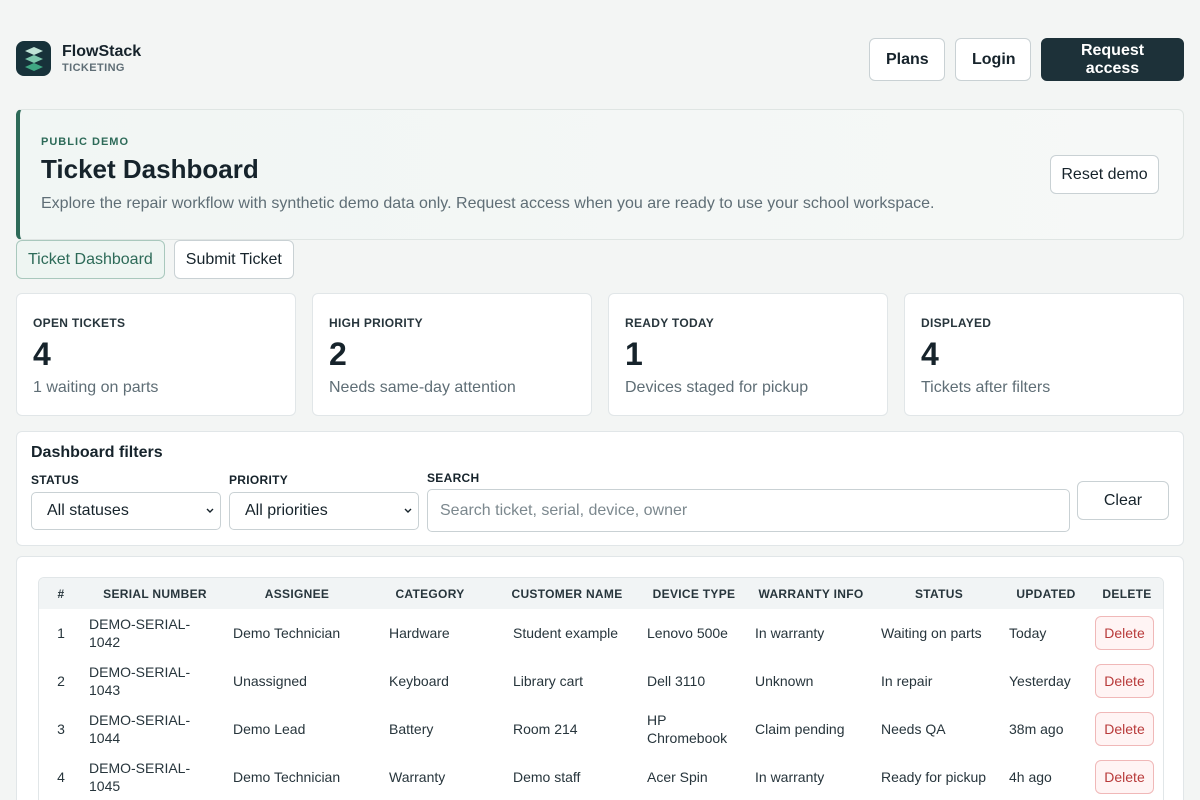 The image size is (1200, 800). Describe the element at coordinates (748, 354) in the screenshot. I see `stat-card-ready-today: READY TODAY 1 Devices staged for pickup` at that location.